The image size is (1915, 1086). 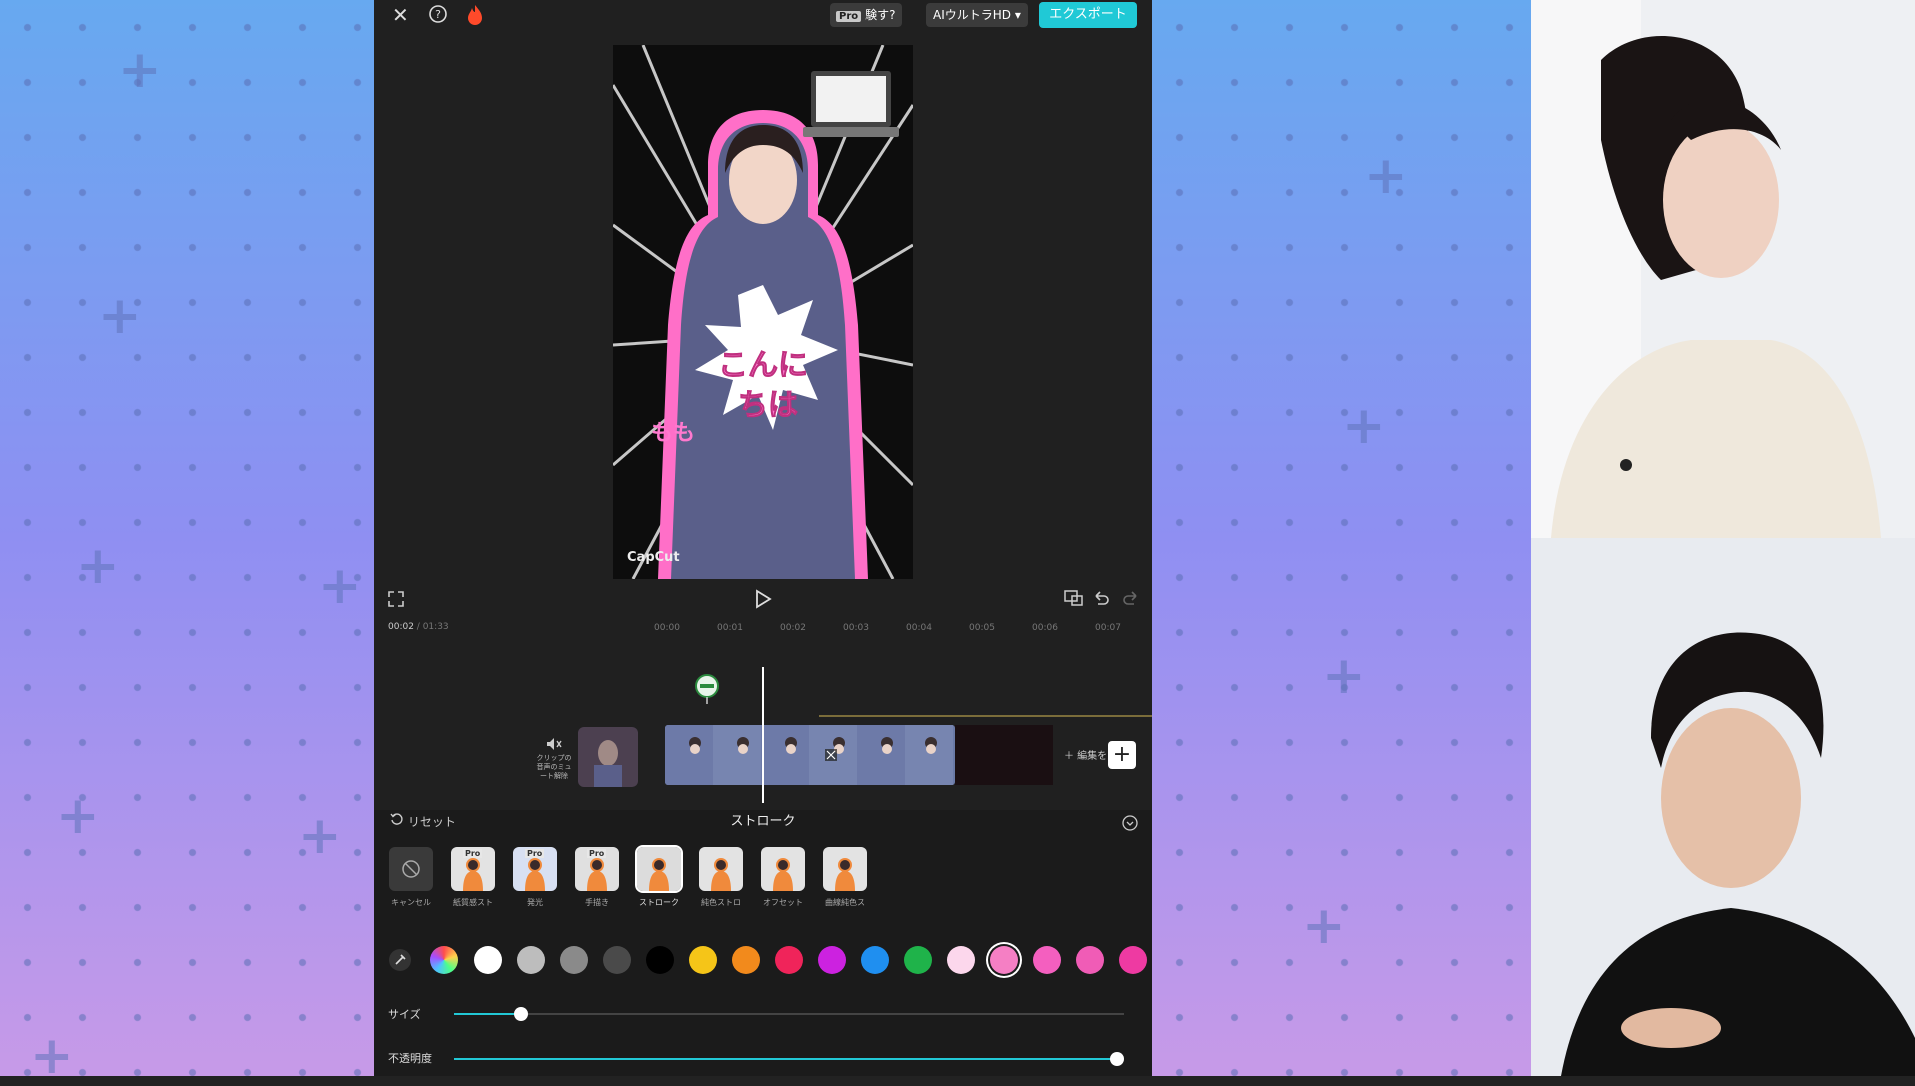 I want to click on eyedropper-icon, so click(x=400, y=962).